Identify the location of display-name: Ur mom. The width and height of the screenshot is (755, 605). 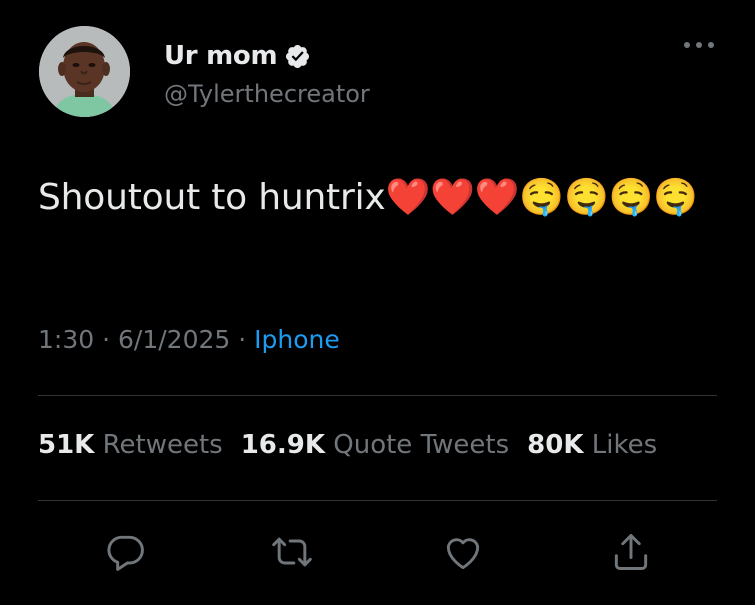
(221, 56).